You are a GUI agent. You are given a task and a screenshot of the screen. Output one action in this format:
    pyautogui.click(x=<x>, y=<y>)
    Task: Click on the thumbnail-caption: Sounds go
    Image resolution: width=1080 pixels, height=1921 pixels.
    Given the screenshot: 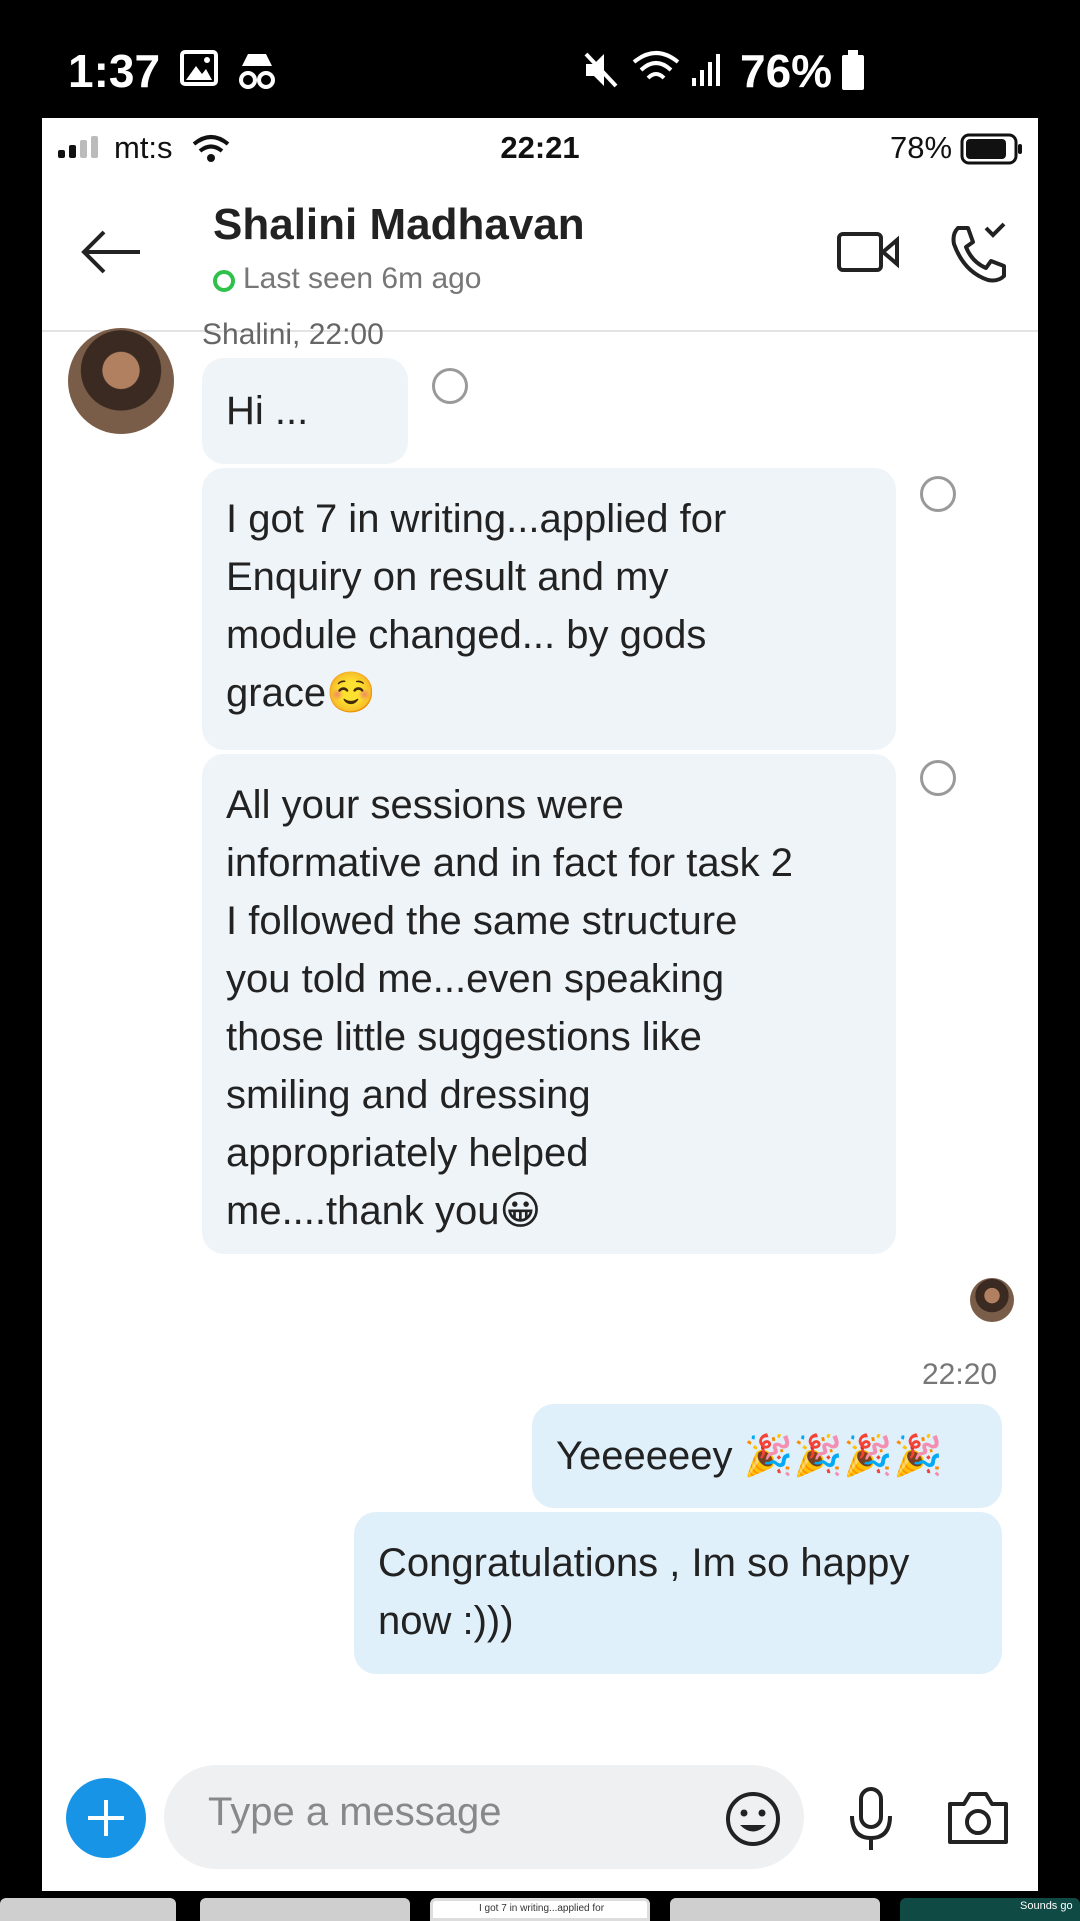 What is the action you would take?
    pyautogui.click(x=1046, y=1906)
    